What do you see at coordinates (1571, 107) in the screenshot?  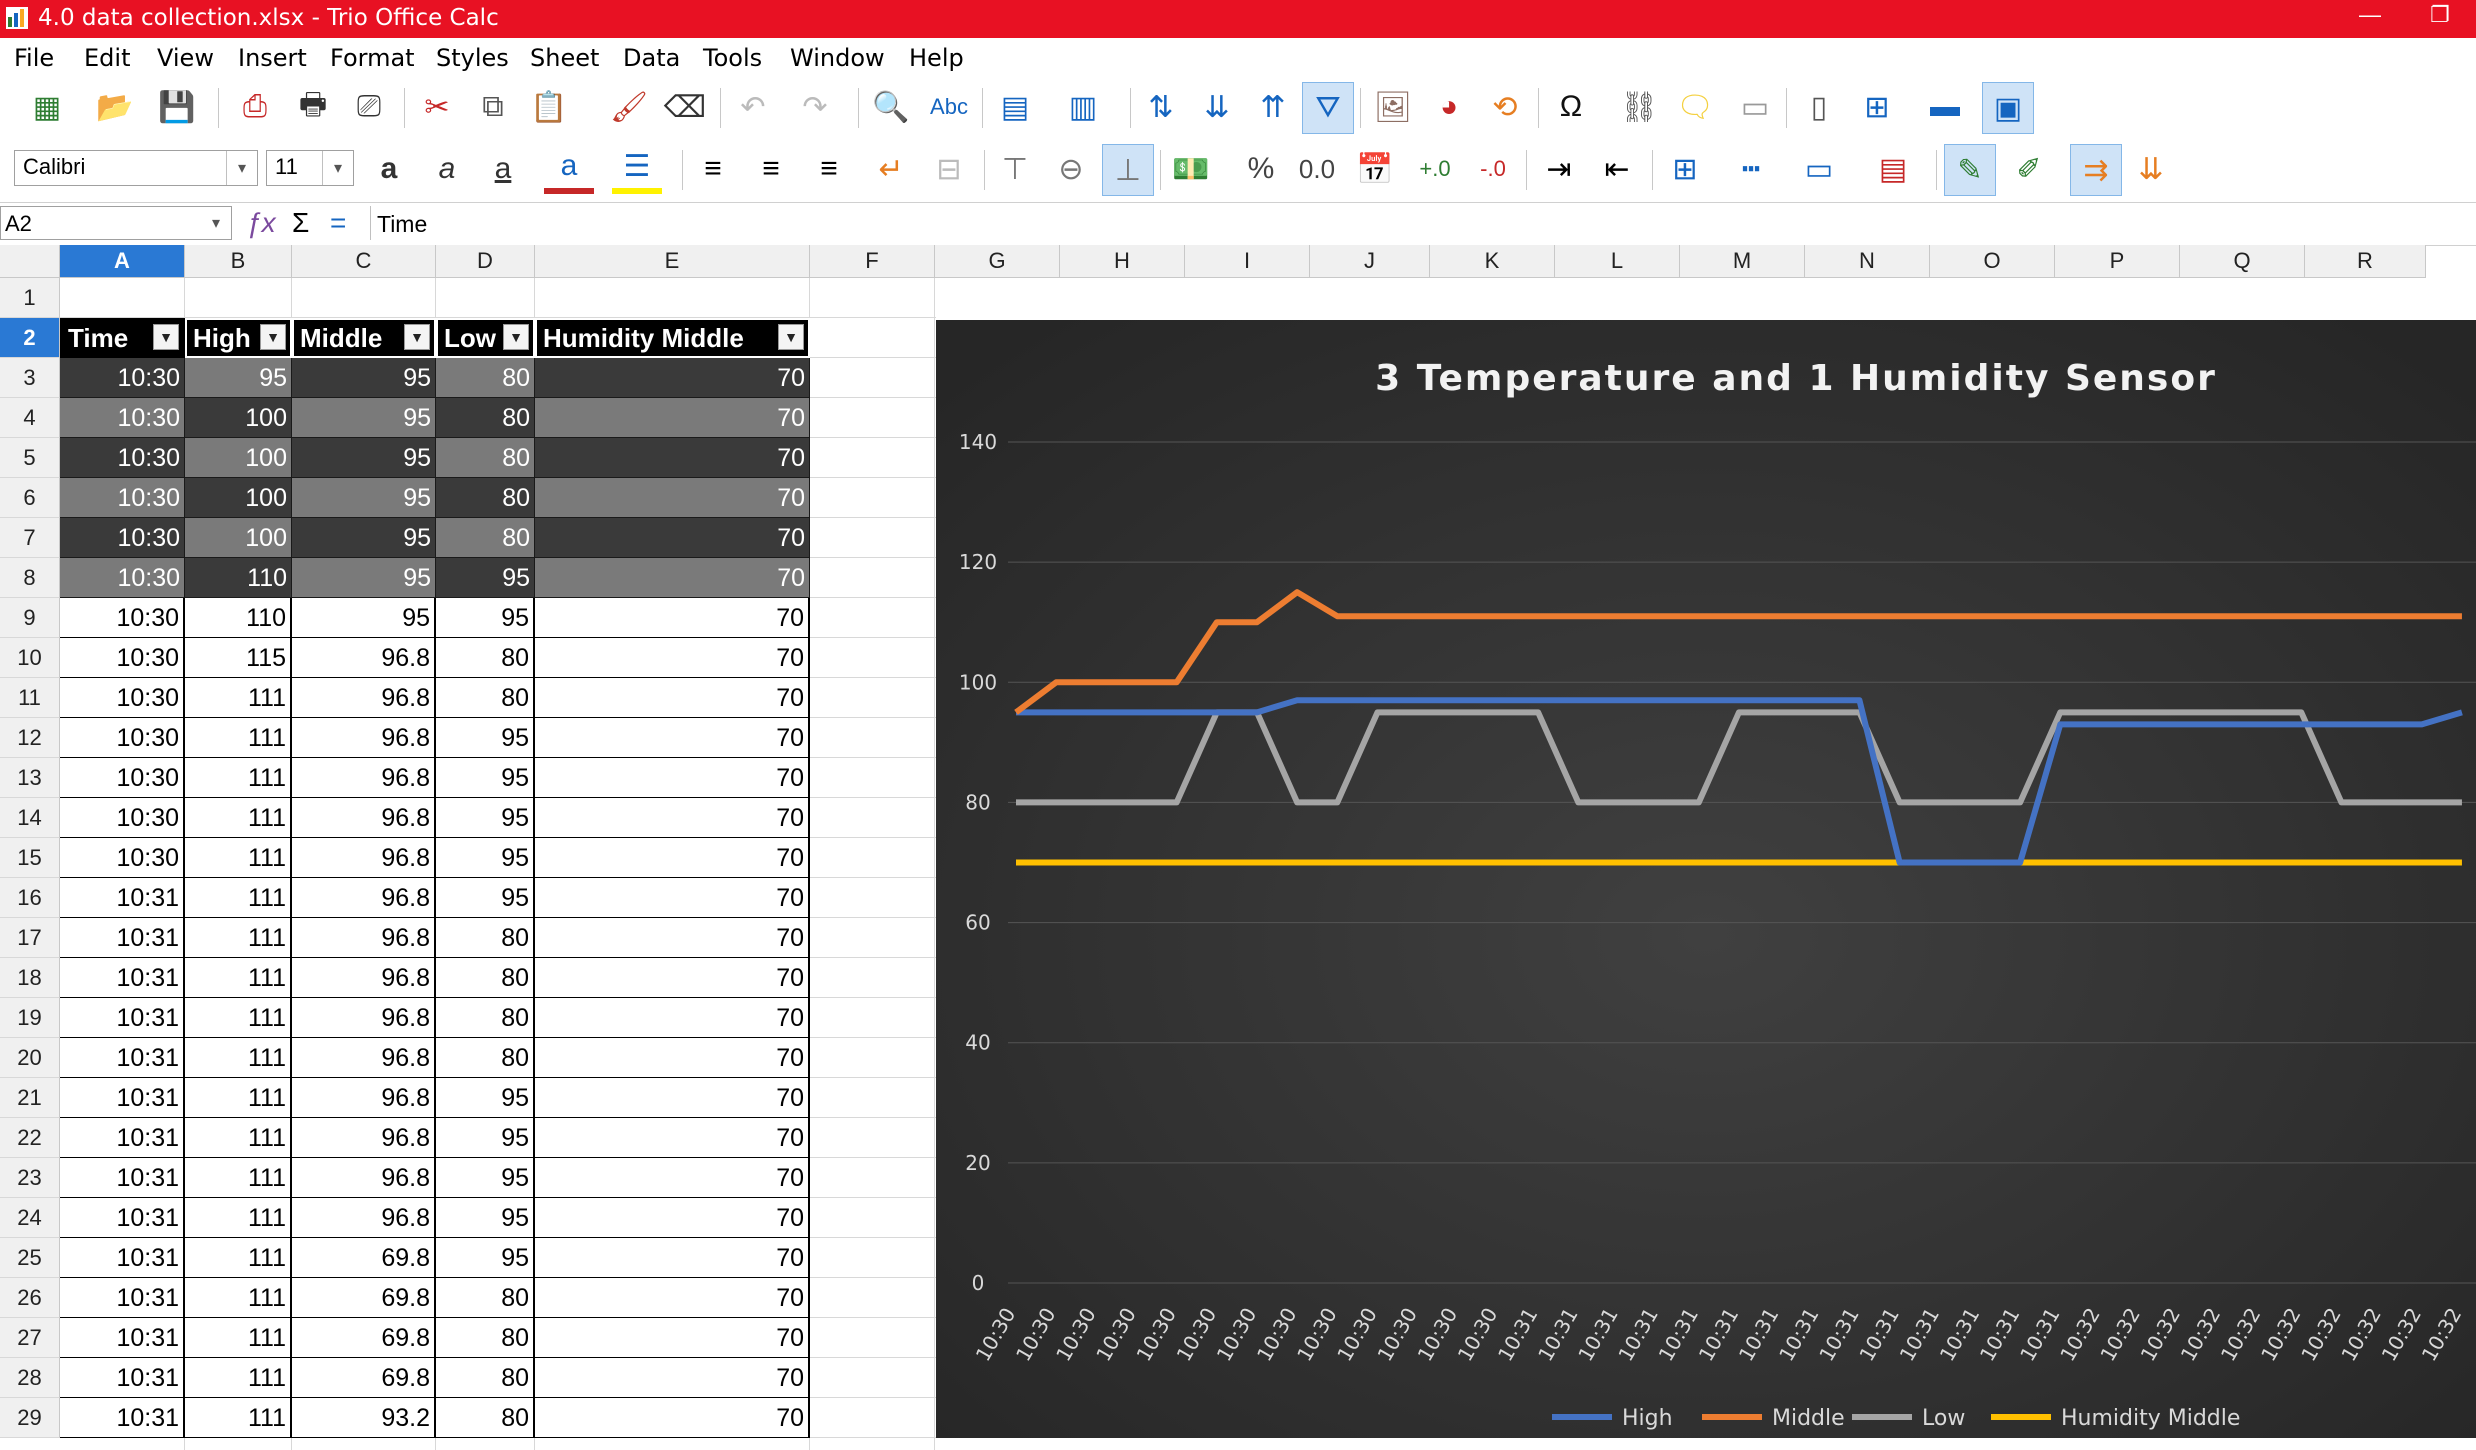 I see `special-character-icon: Ω` at bounding box center [1571, 107].